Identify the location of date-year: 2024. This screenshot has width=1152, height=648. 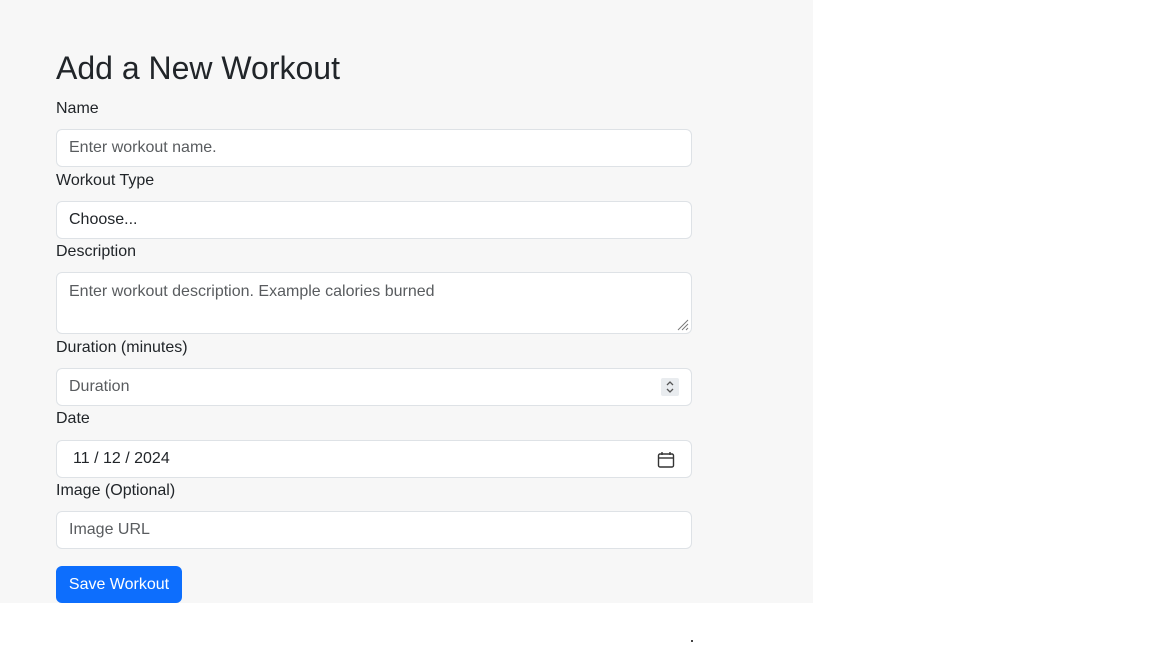
(152, 458).